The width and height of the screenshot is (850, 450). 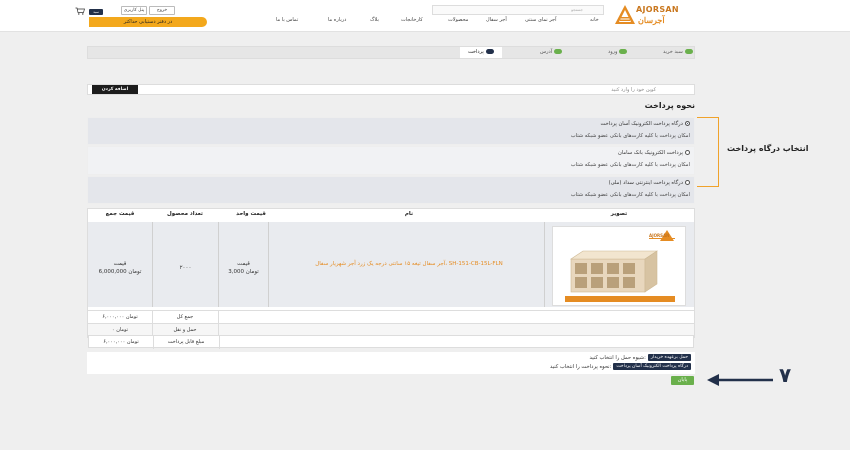 I want to click on step-login: ورود, so click(x=618, y=52).